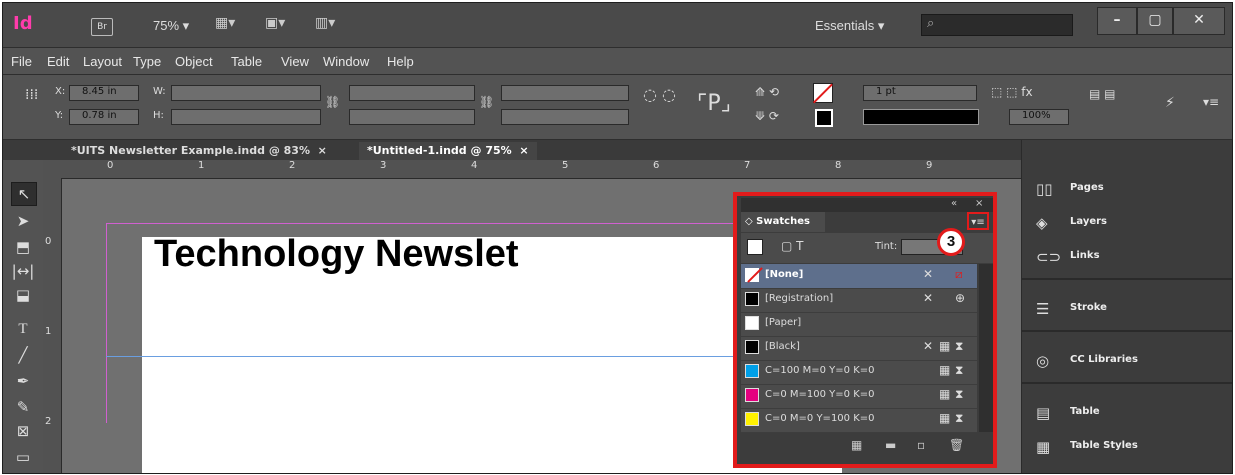 Image resolution: width=1235 pixels, height=475 pixels. I want to click on newsletter-headline: Technology Newslet, so click(336, 254).